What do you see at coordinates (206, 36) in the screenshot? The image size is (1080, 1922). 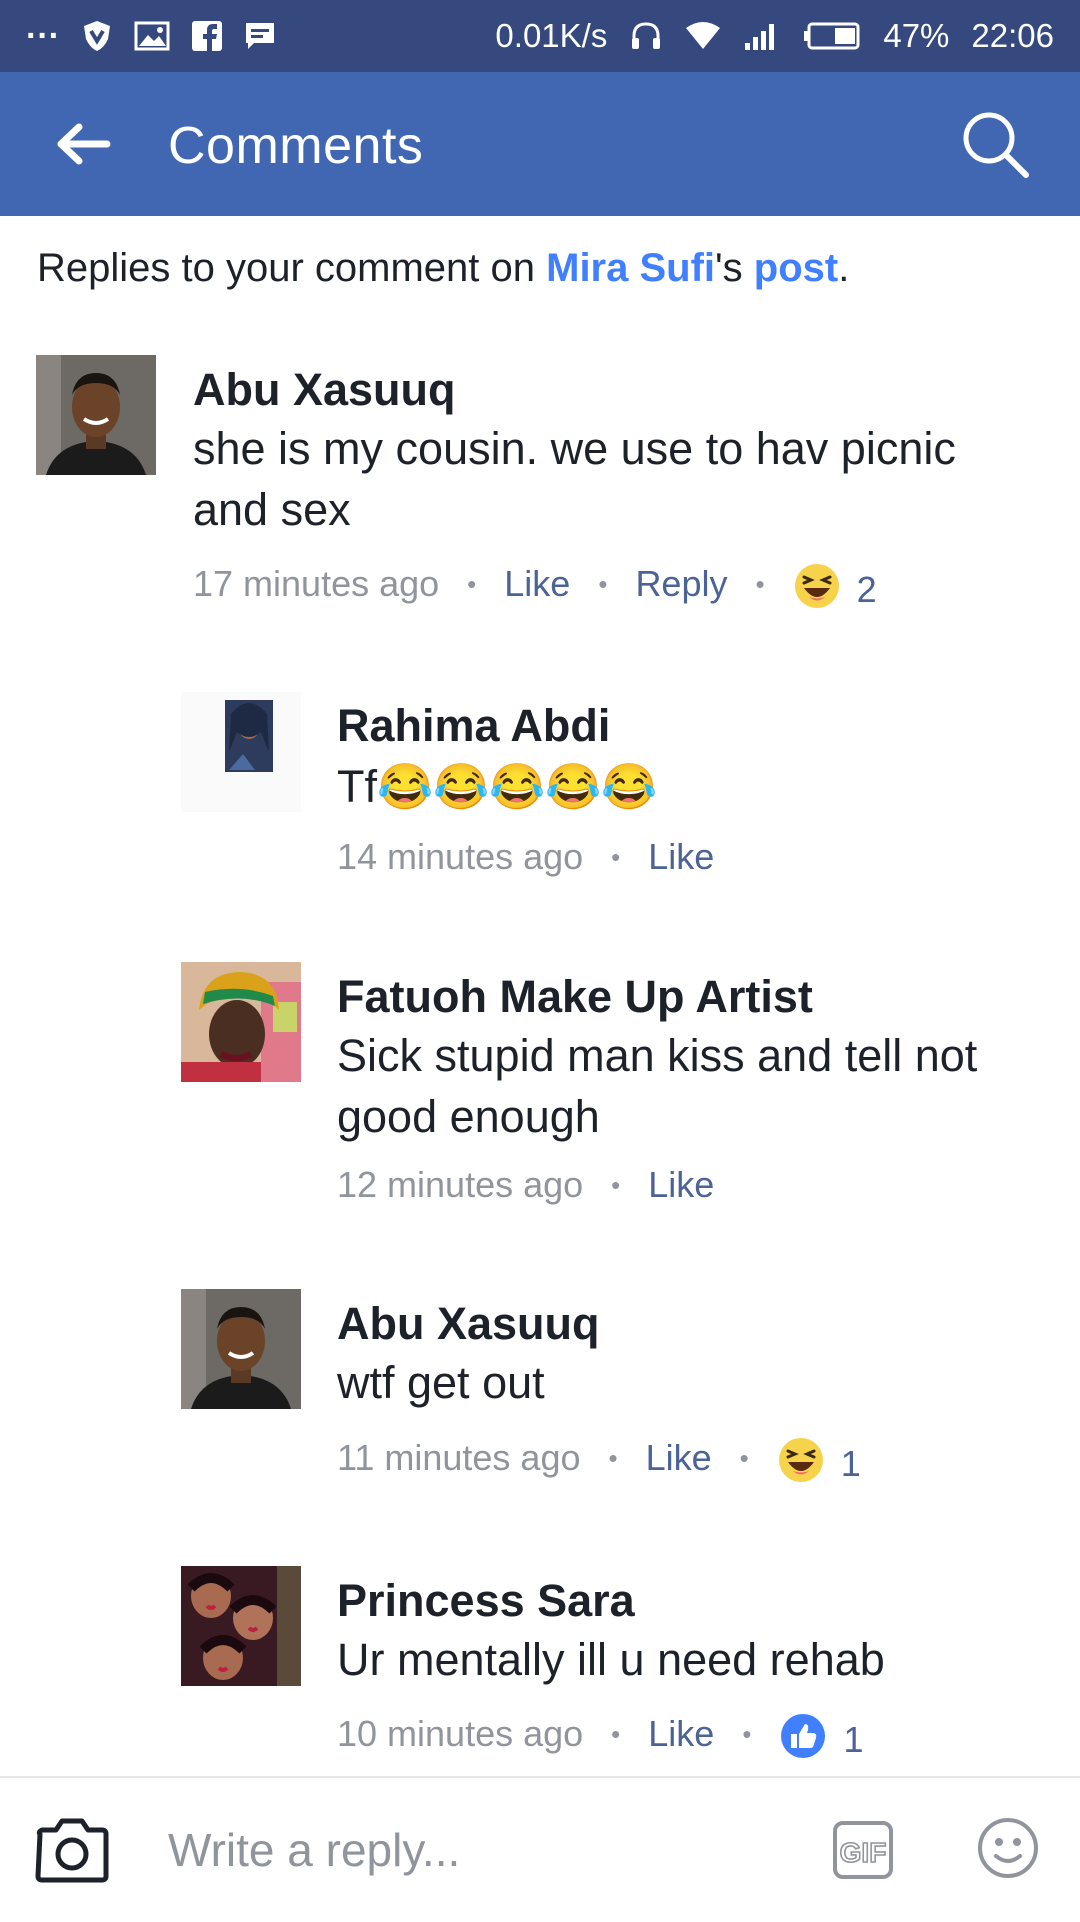 I see `facebook-icon` at bounding box center [206, 36].